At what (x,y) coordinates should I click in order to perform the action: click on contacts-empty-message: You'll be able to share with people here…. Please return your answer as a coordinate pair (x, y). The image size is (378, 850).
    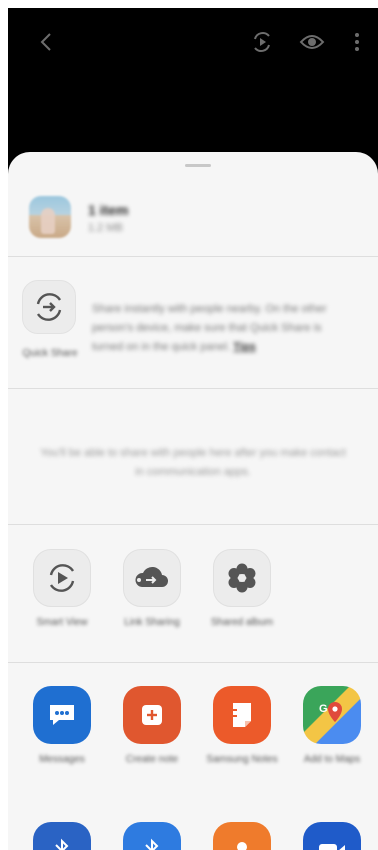
    Looking at the image, I should click on (193, 462).